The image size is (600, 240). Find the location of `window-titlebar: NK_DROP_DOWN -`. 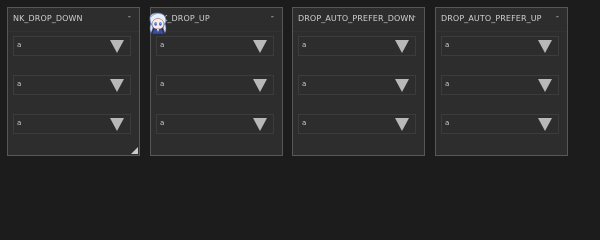

window-titlebar: NK_DROP_DOWN - is located at coordinates (73, 20).